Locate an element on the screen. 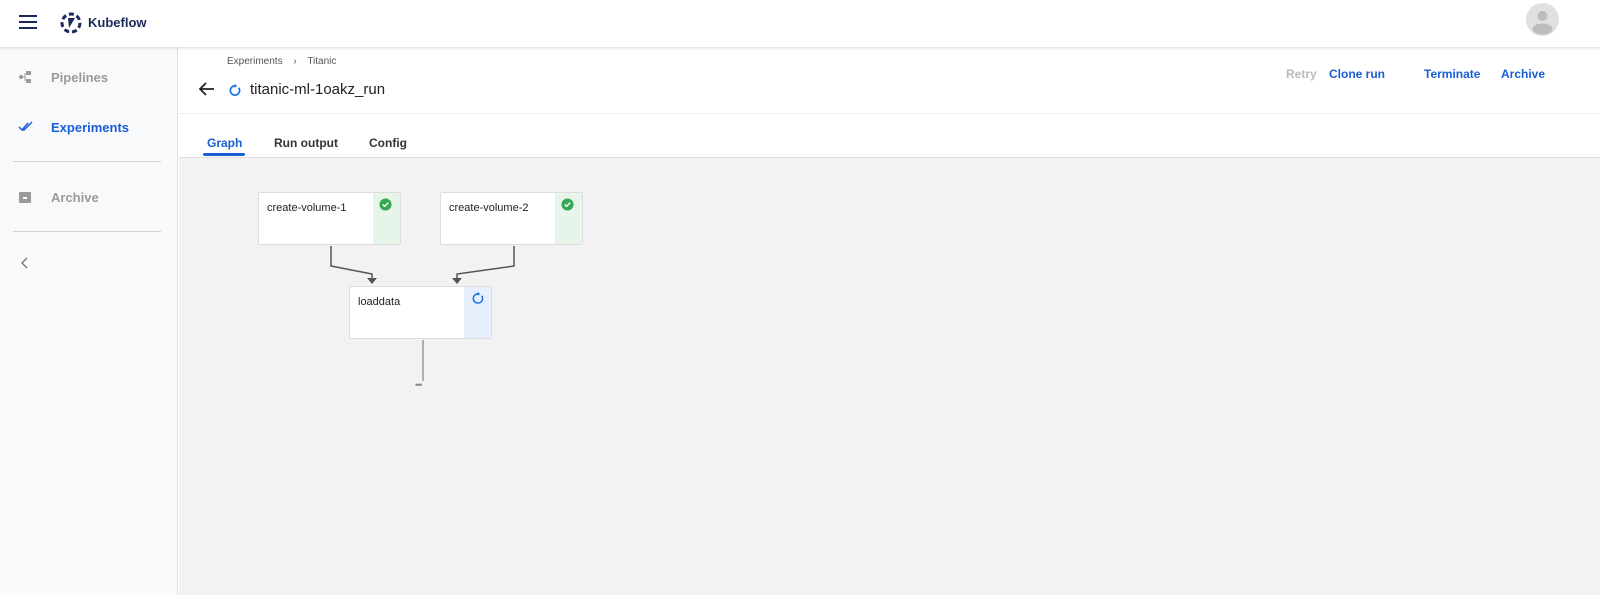 The image size is (1600, 595). tab-graph: Graph is located at coordinates (224, 143).